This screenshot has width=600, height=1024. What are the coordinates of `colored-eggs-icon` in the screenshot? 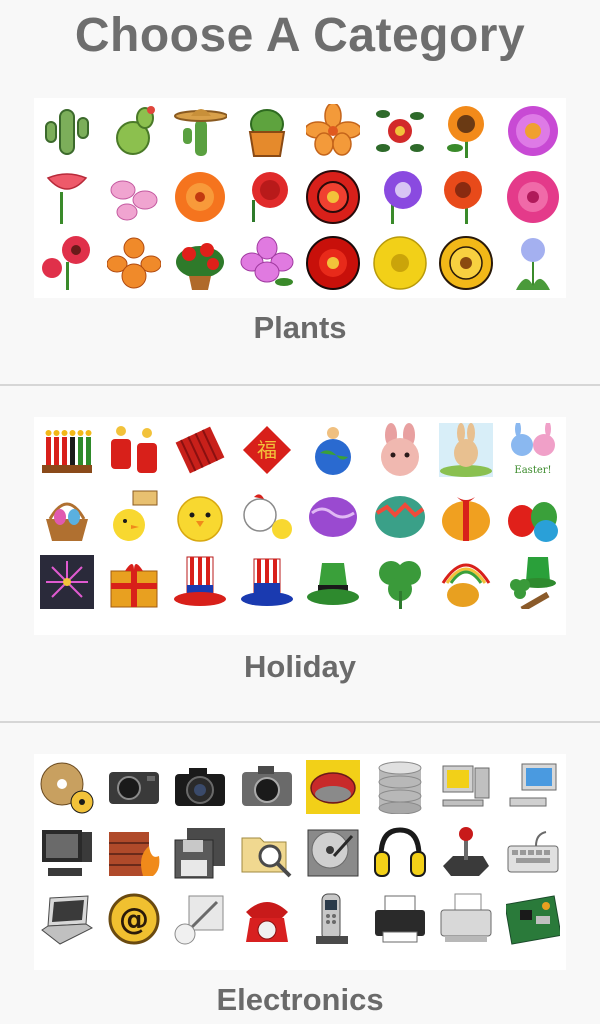 It's located at (533, 516).